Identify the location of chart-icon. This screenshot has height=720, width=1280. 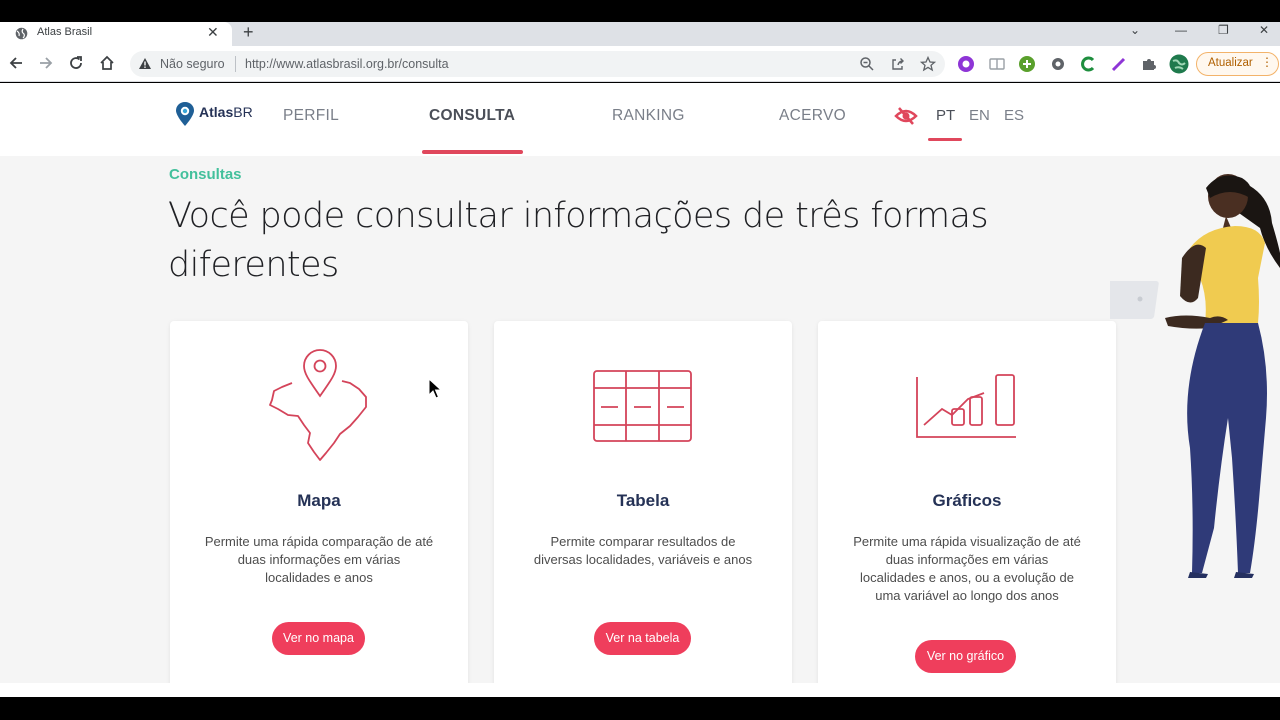
(966, 406).